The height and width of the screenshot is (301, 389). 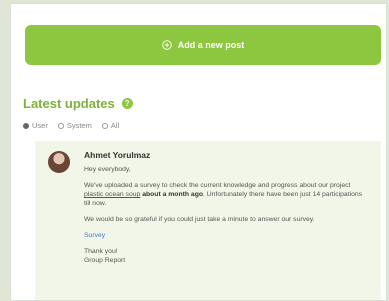 What do you see at coordinates (69, 103) in the screenshot?
I see `section-title-text: Latest updates` at bounding box center [69, 103].